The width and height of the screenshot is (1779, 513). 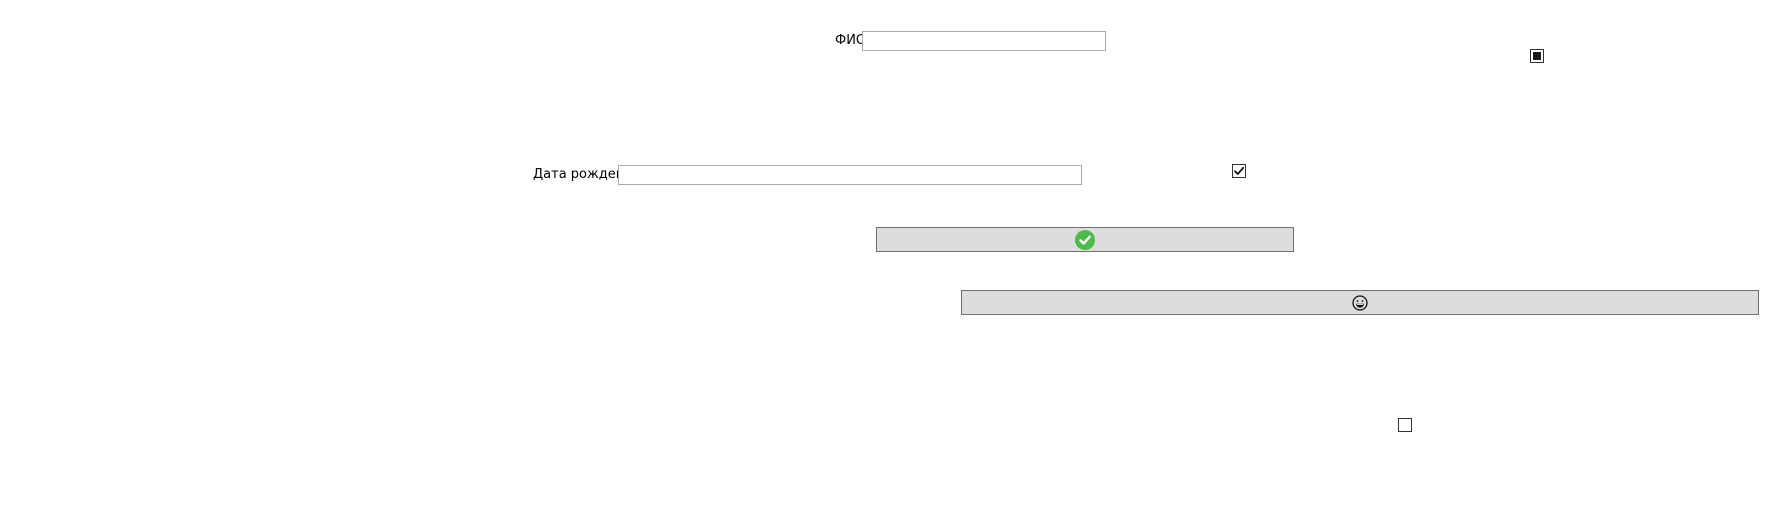 I want to click on checked-checkbox, so click(x=1239, y=171).